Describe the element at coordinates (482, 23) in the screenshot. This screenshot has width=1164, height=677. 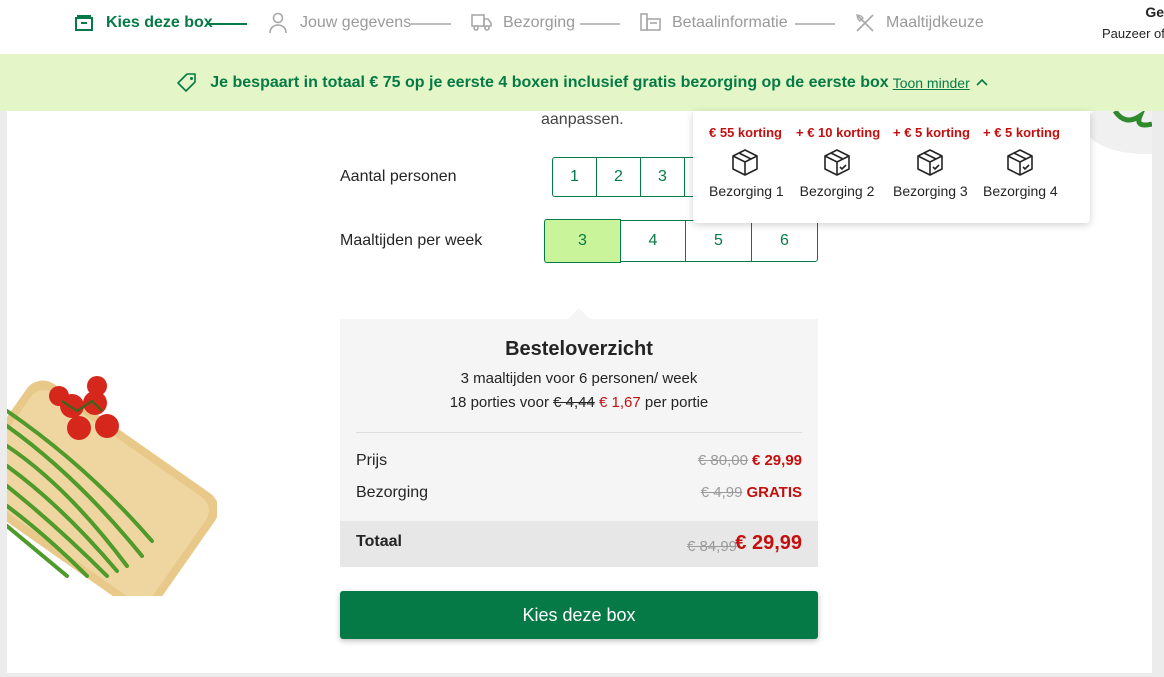
I see `truck-icon` at that location.